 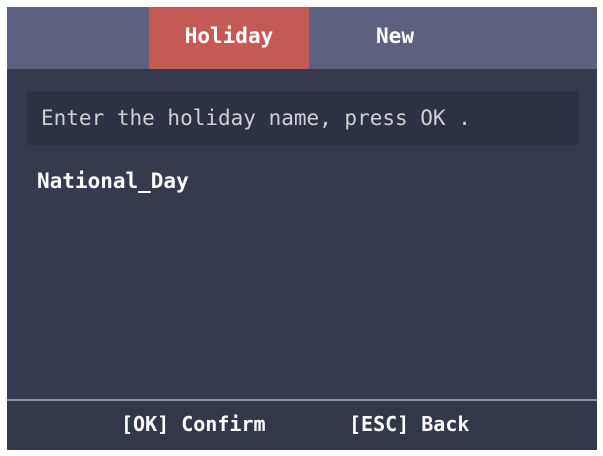 I want to click on instruction-prompt: Enter the holiday name, press OK ., so click(x=303, y=118).